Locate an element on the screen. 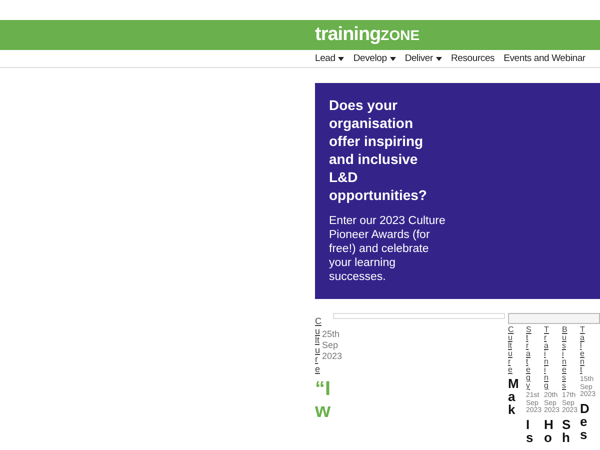 This screenshot has width=600, height=450. category-link: Talent is located at coordinates (582, 350).